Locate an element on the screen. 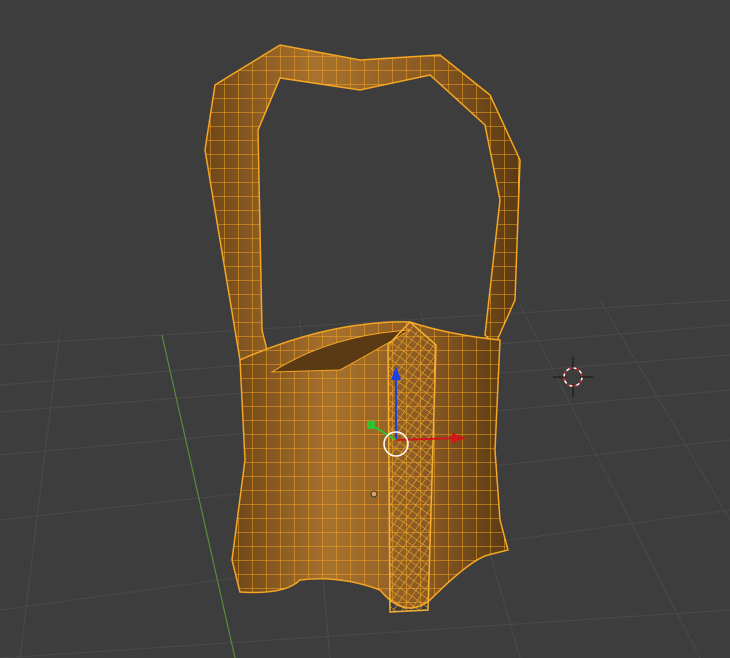  gizmo-y-handle-icon is located at coordinates (371, 425).